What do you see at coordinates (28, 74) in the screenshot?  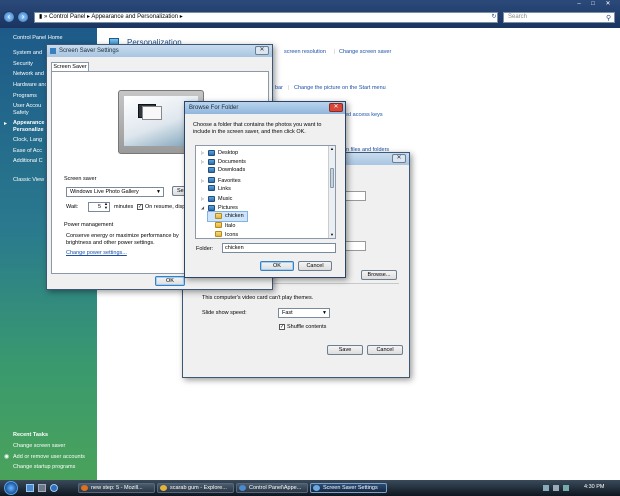 I see `nav-network: Network and` at bounding box center [28, 74].